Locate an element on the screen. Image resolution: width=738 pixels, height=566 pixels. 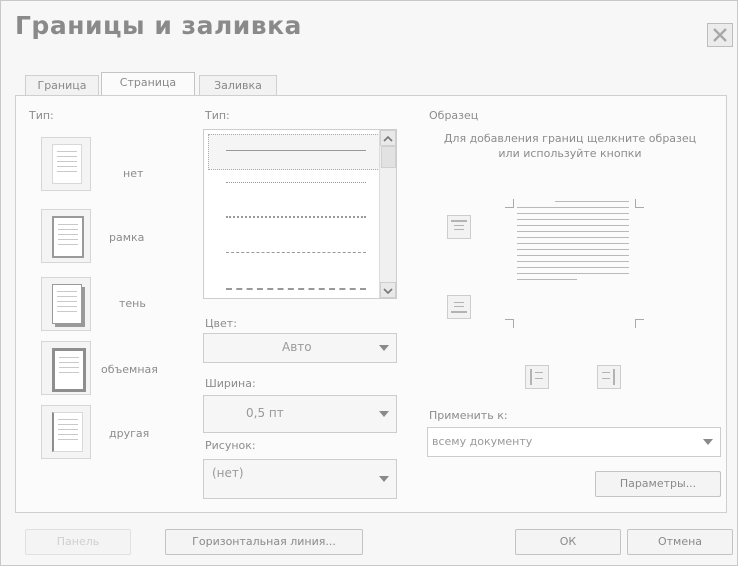
tab-page-border: Страница is located at coordinates (148, 84).